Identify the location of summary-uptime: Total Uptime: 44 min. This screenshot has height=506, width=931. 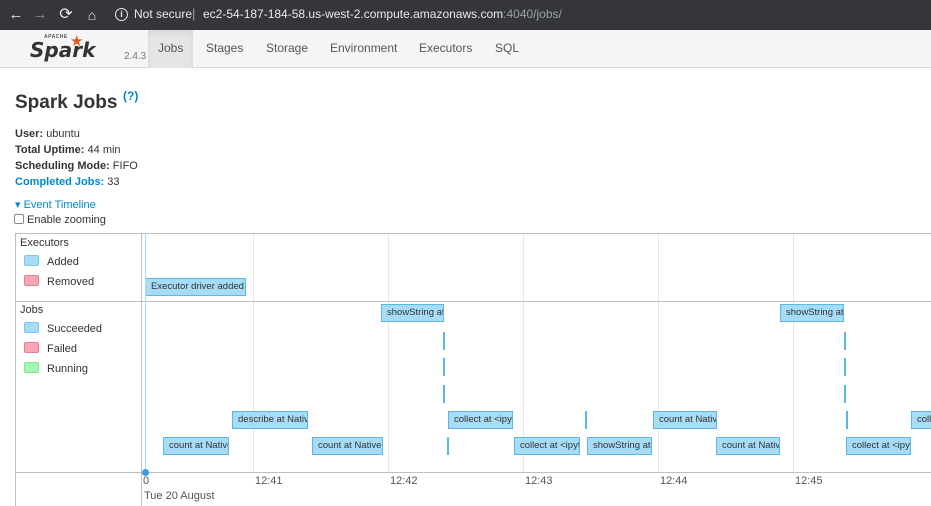
(68, 150).